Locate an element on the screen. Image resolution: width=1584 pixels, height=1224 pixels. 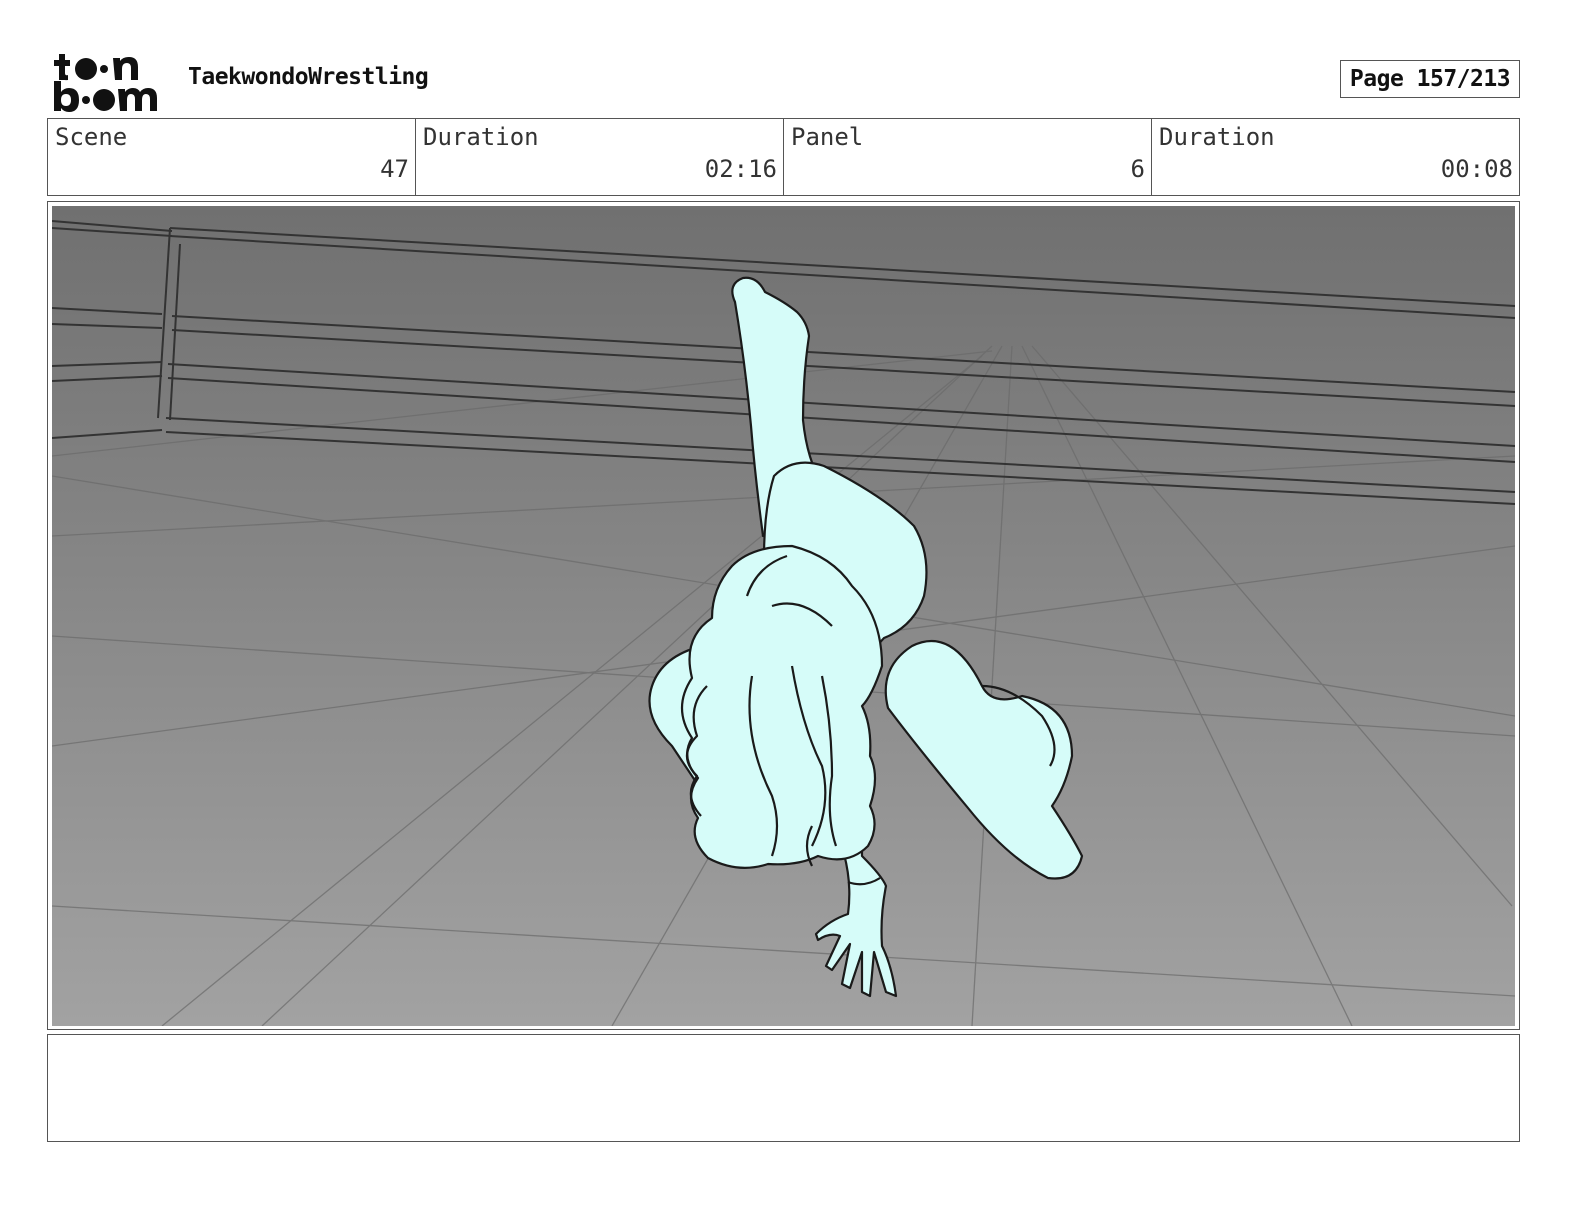
scene-cell: Scene 47 is located at coordinates (232, 157).